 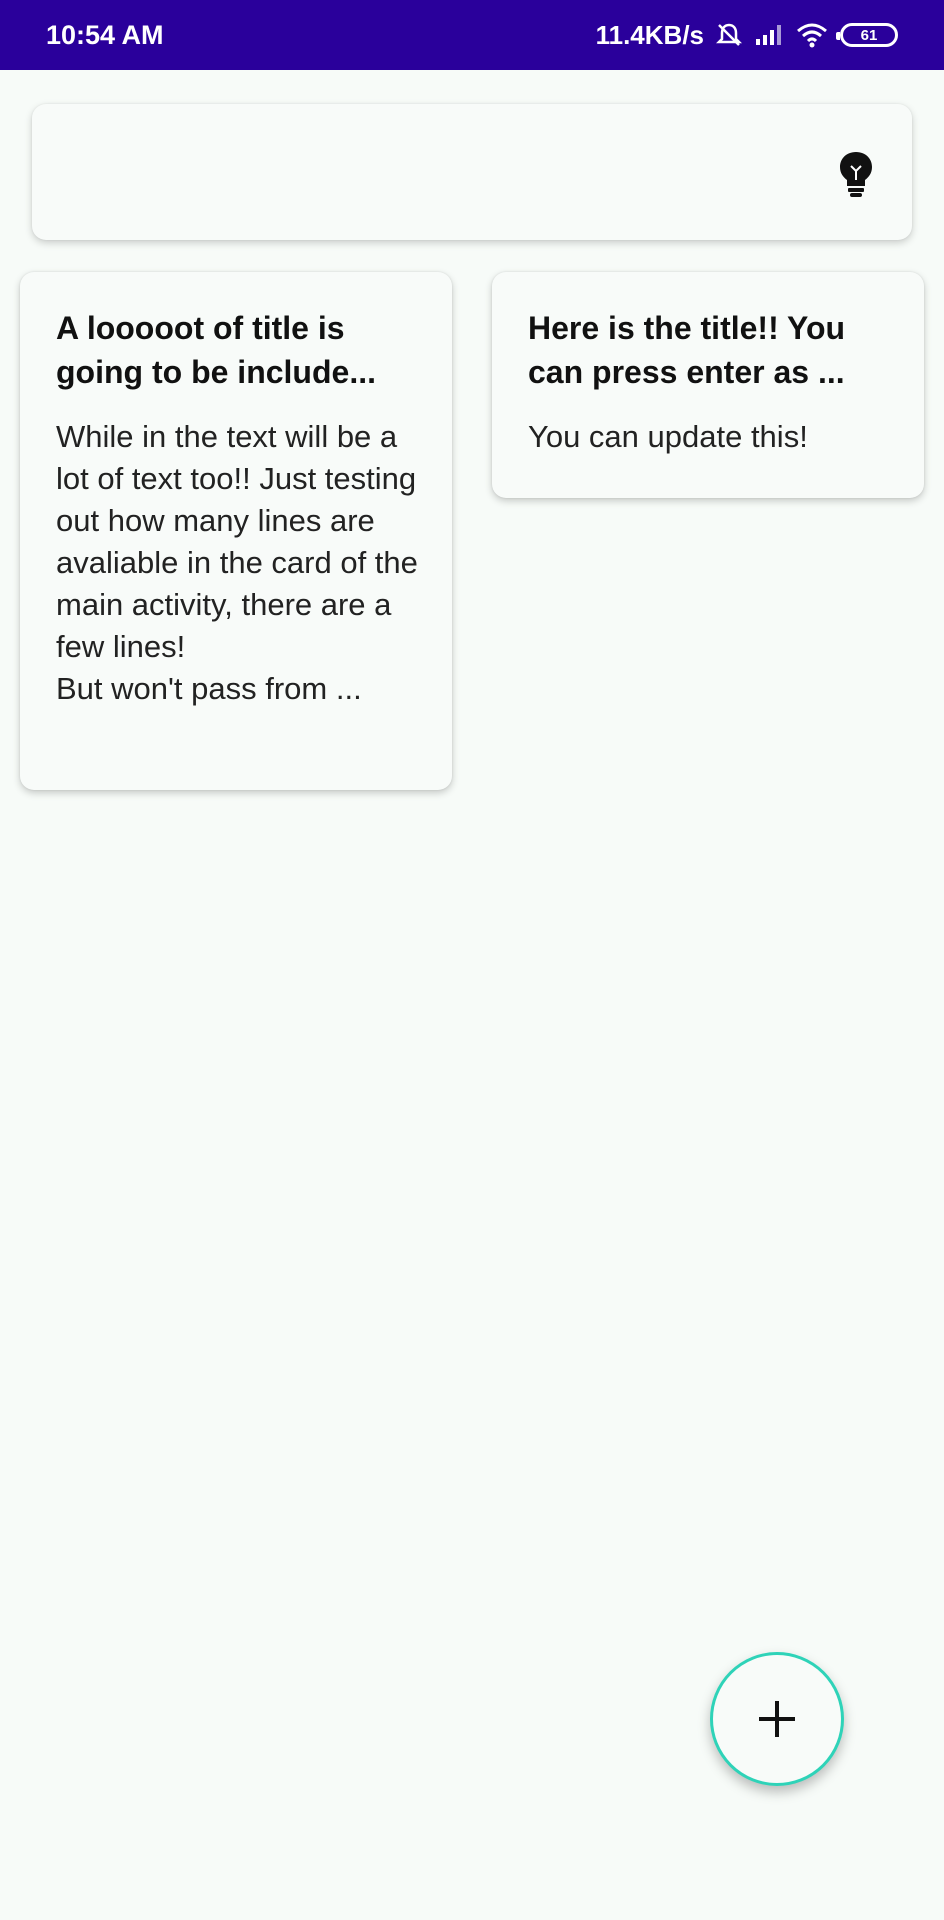 I want to click on note-body: You can update this!, so click(x=668, y=436).